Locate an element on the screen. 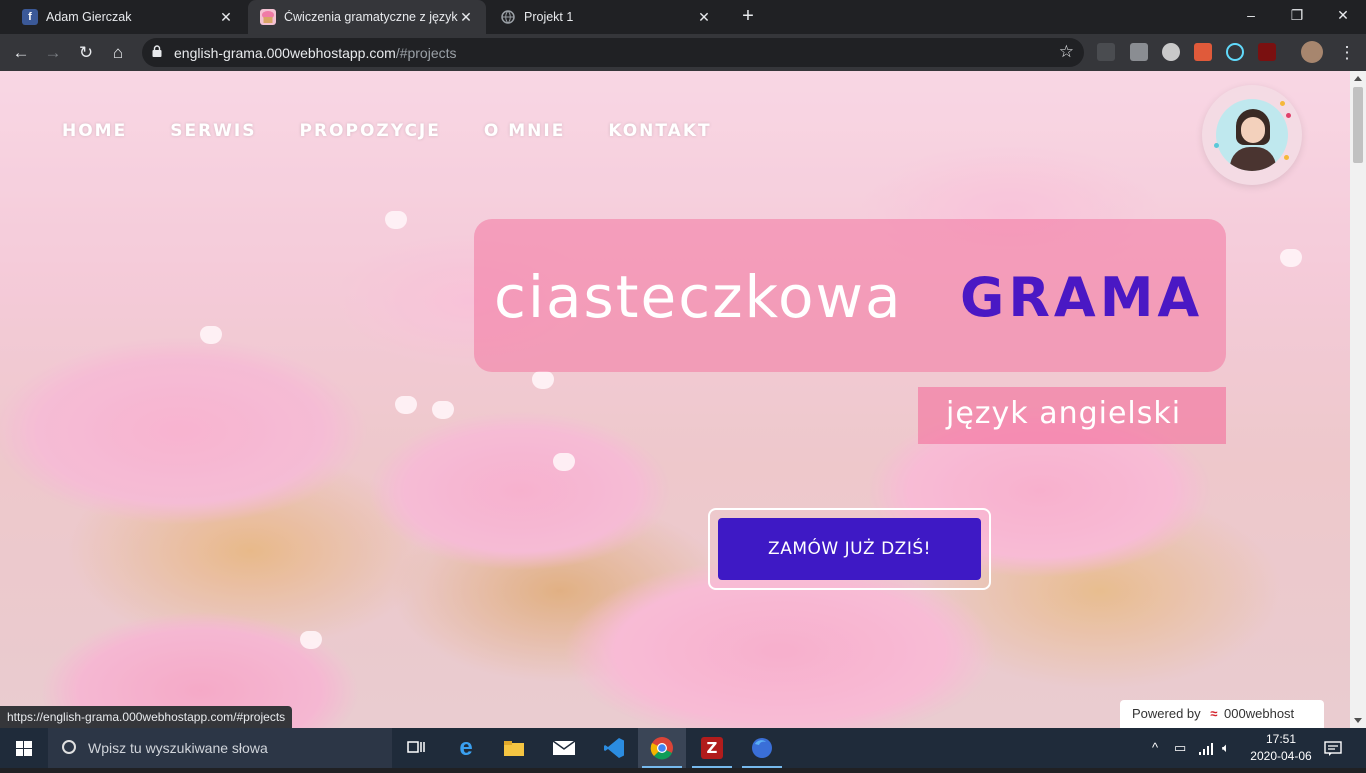 This screenshot has height=773, width=1366. webhost-logo-icon: ≈ is located at coordinates (1214, 713).